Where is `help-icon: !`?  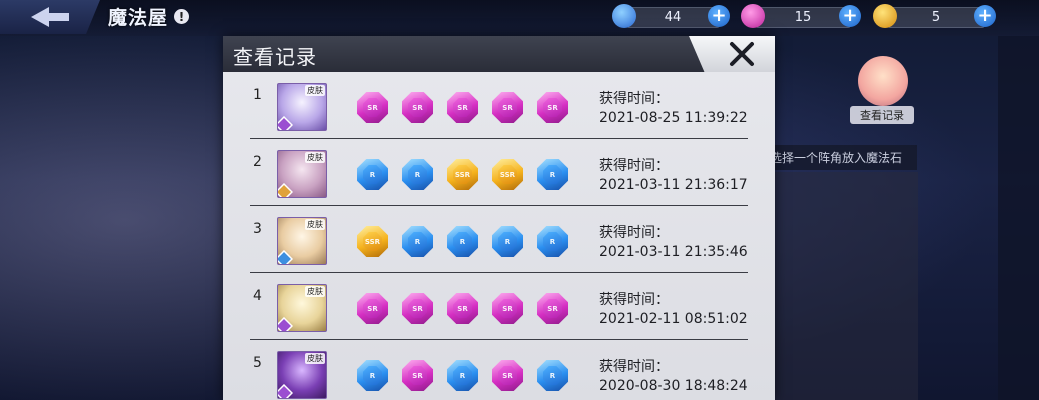
help-icon: ! is located at coordinates (182, 16).